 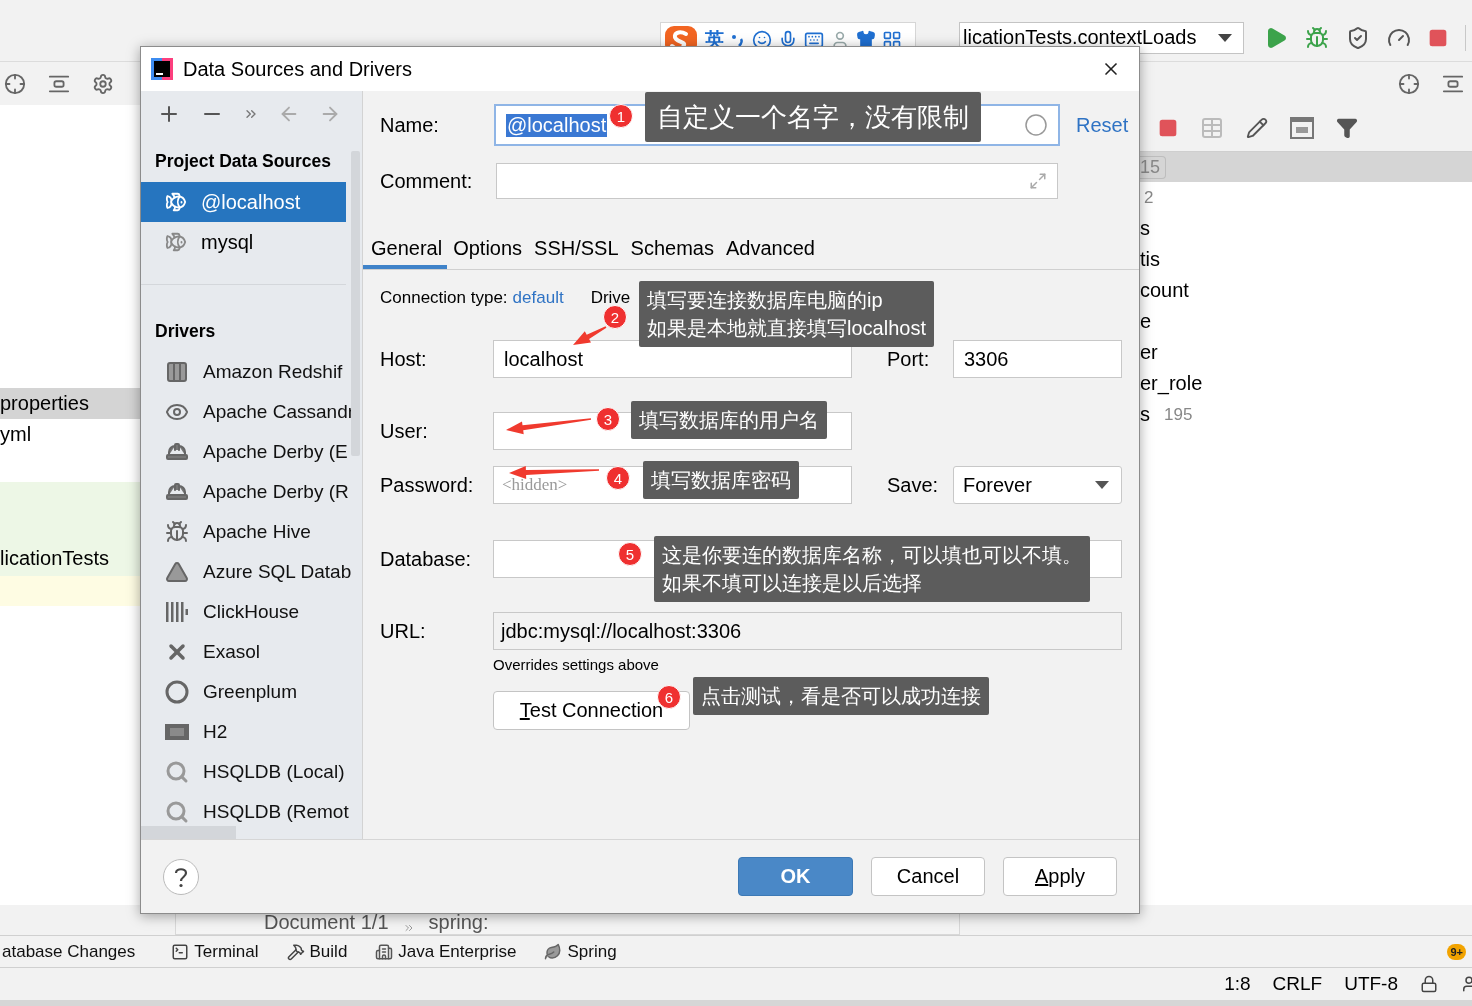 What do you see at coordinates (403, 631) in the screenshot?
I see `field-label: URL:` at bounding box center [403, 631].